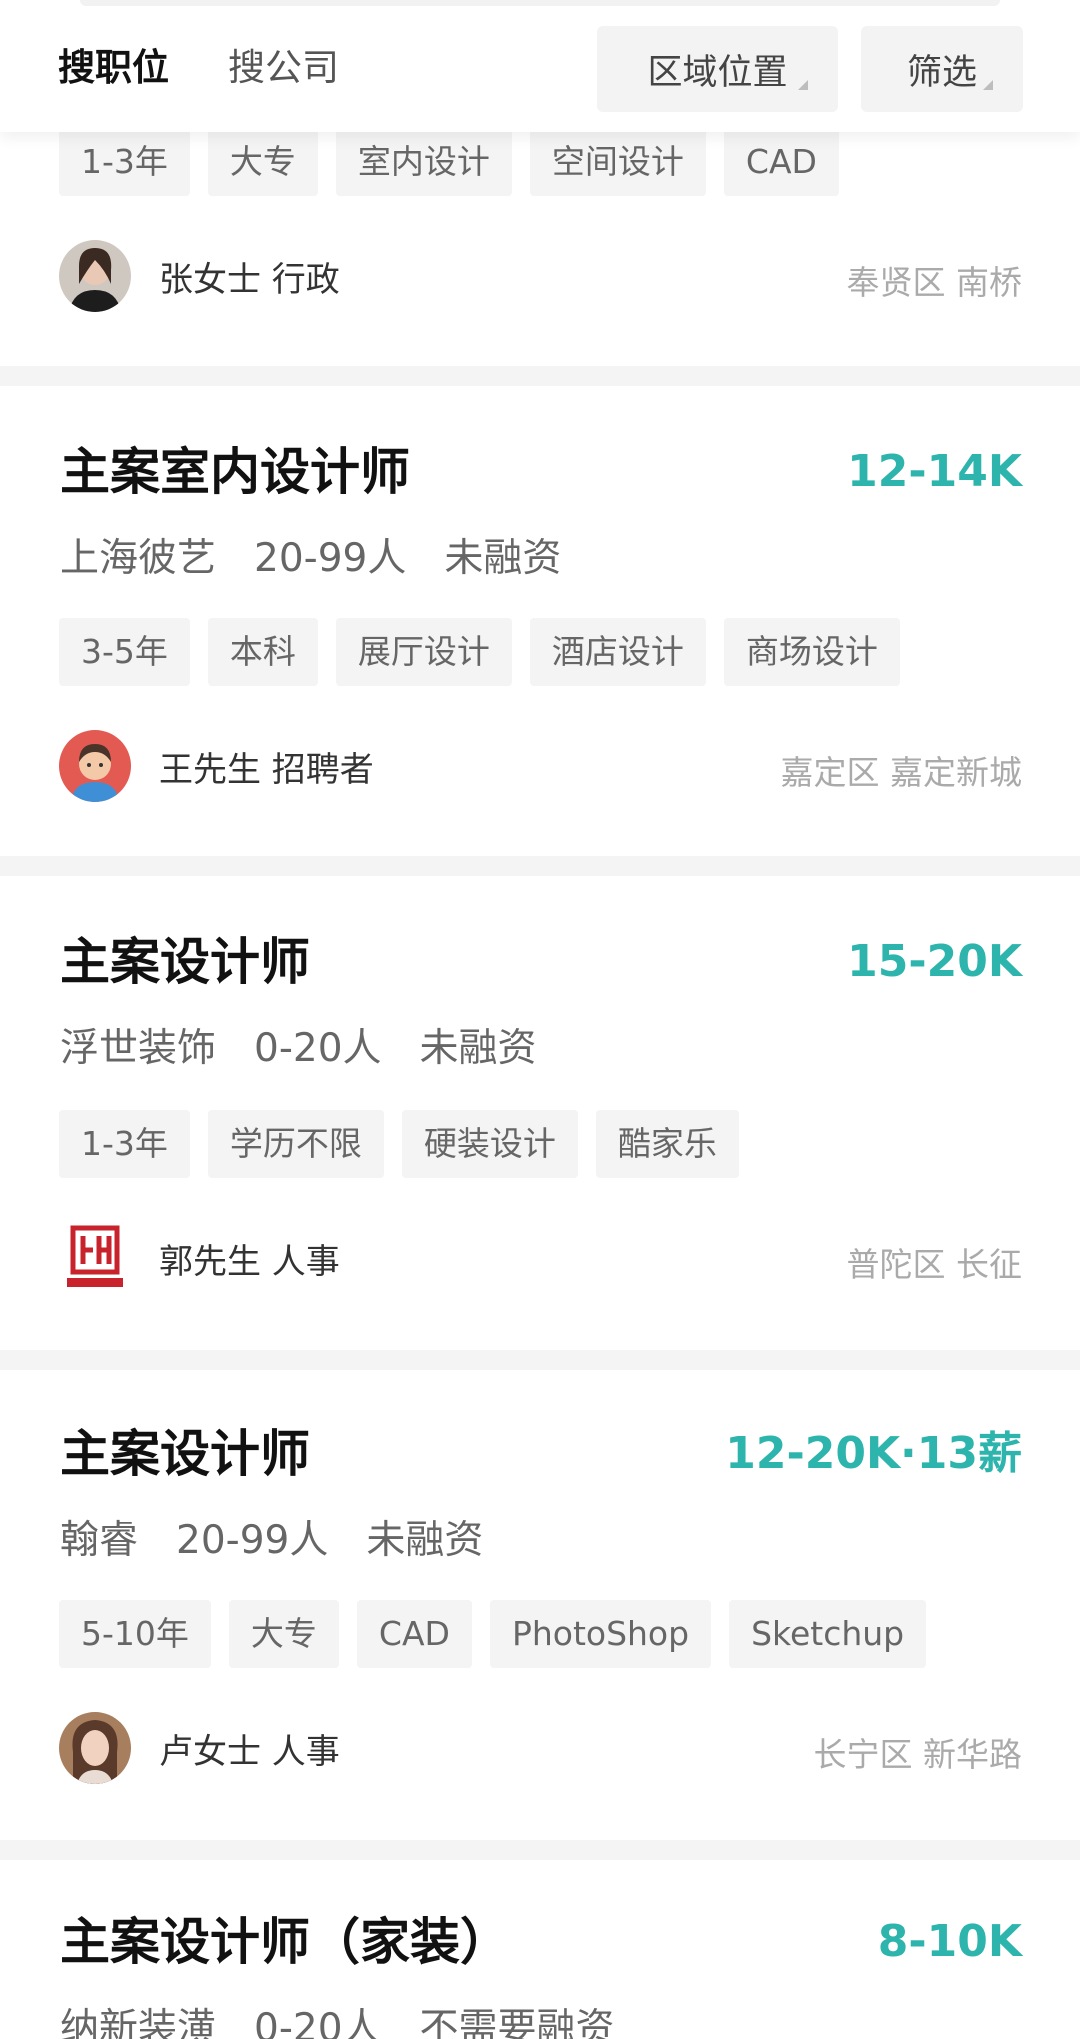 The width and height of the screenshot is (1080, 2039). What do you see at coordinates (295, 1144) in the screenshot?
I see `job-tag: 学历不限` at bounding box center [295, 1144].